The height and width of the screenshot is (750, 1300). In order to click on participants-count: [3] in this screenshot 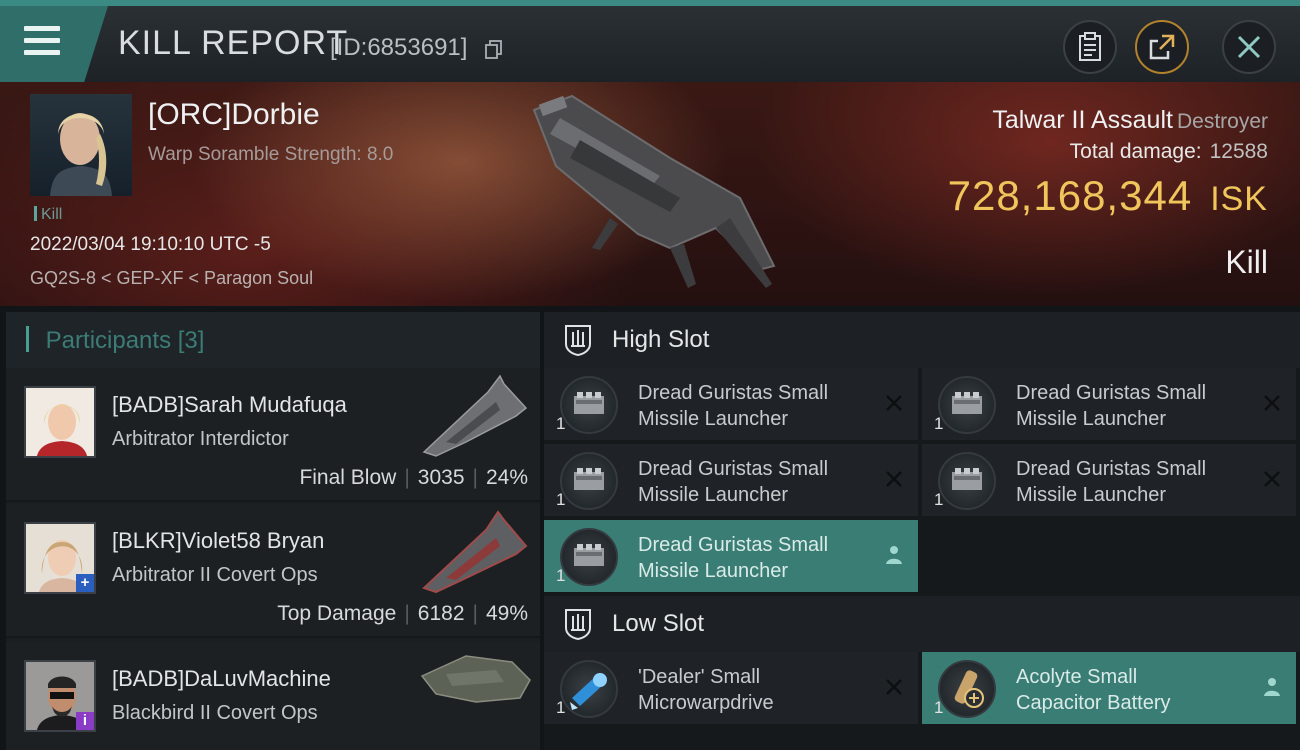, I will do `click(191, 340)`.